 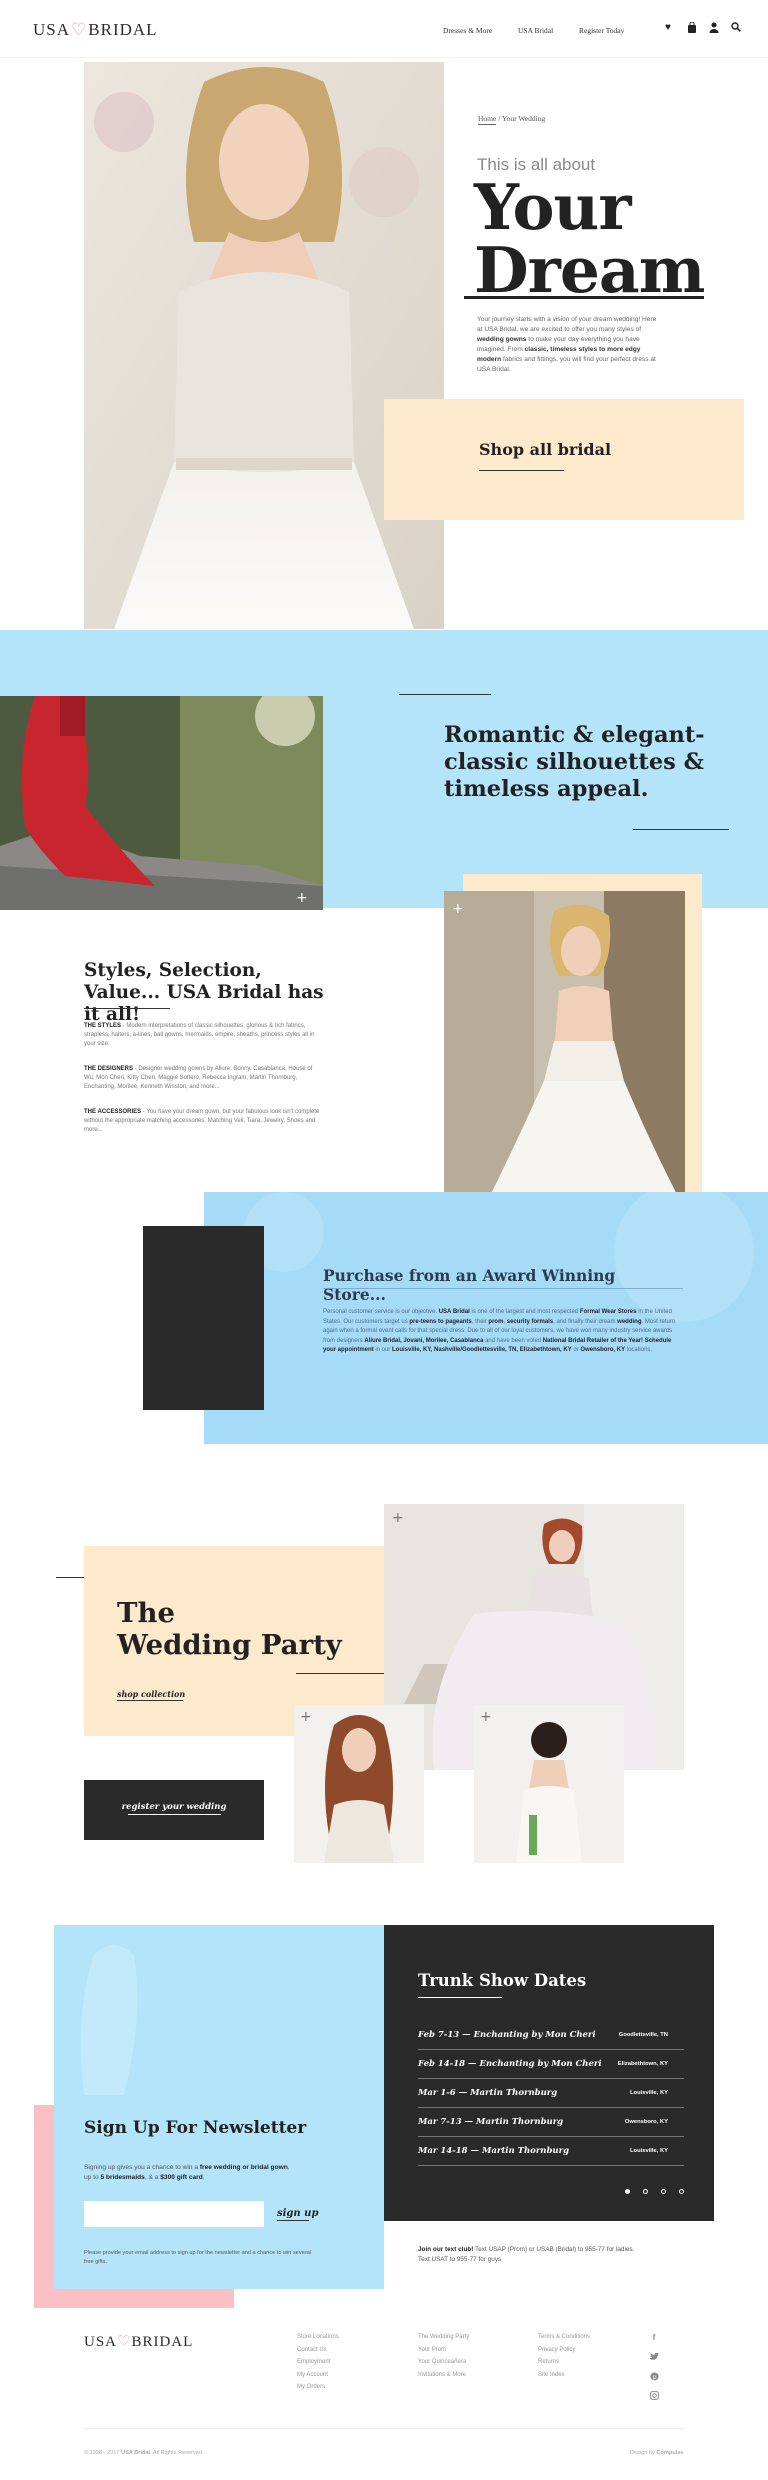 What do you see at coordinates (714, 28) in the screenshot?
I see `user-icon` at bounding box center [714, 28].